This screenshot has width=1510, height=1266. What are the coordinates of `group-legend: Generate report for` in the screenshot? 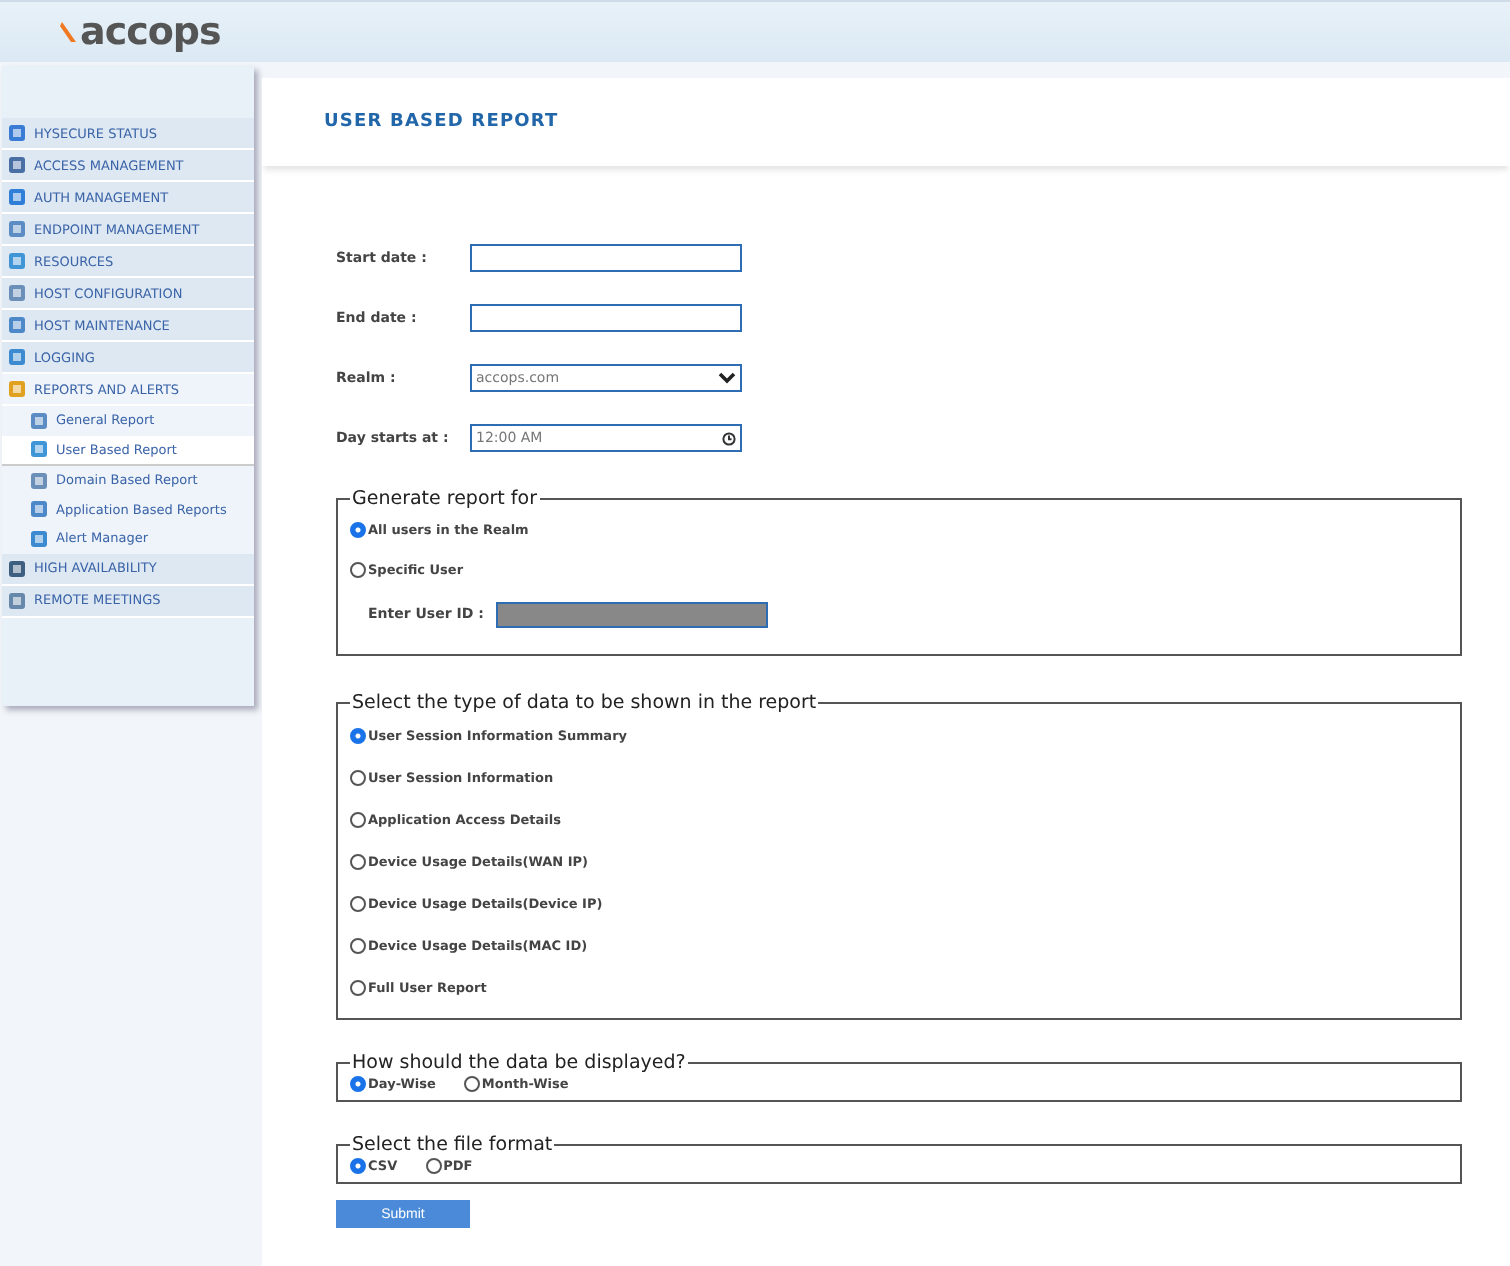 It's located at (444, 499).